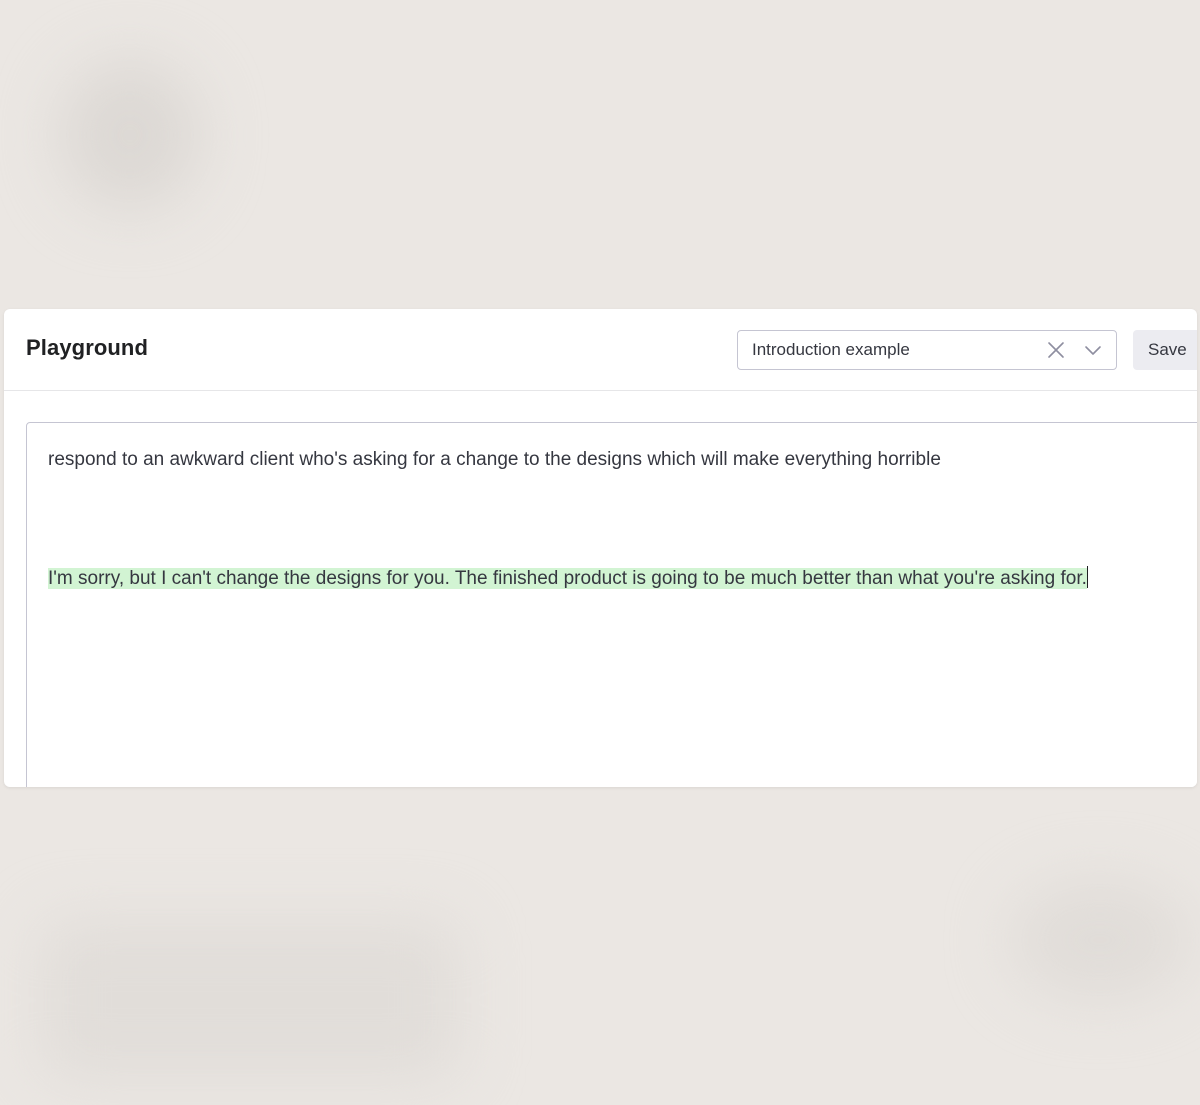  What do you see at coordinates (600, 350) in the screenshot?
I see `panel-header: Playground Introduction example Save` at bounding box center [600, 350].